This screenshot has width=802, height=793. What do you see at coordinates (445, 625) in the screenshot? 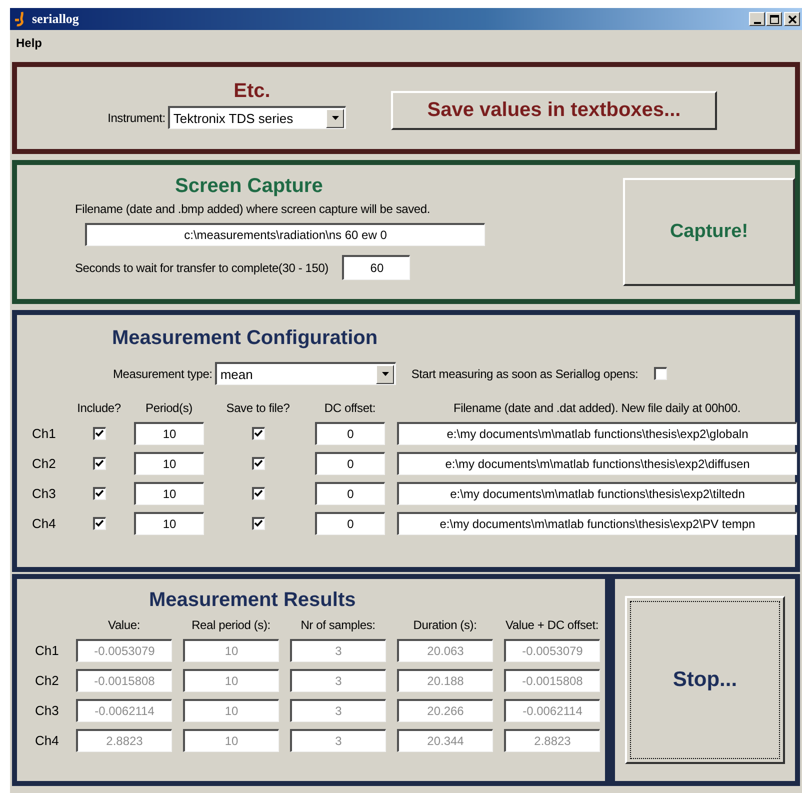
I see `column-header: Duration (s):` at bounding box center [445, 625].